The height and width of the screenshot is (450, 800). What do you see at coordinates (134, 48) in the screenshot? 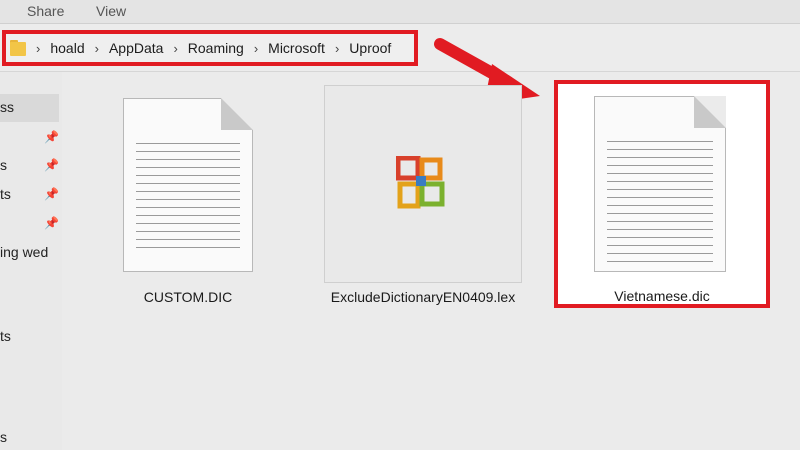
I see `breadcrumb-item-appdata: › AppData` at bounding box center [134, 48].